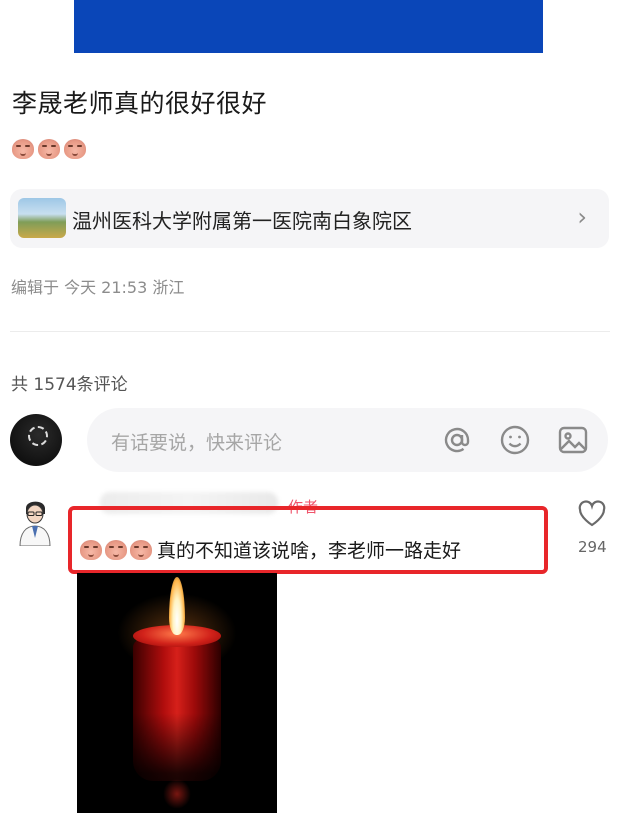 The width and height of the screenshot is (620, 813). Describe the element at coordinates (308, 26) in the screenshot. I see `top-banner-image` at that location.